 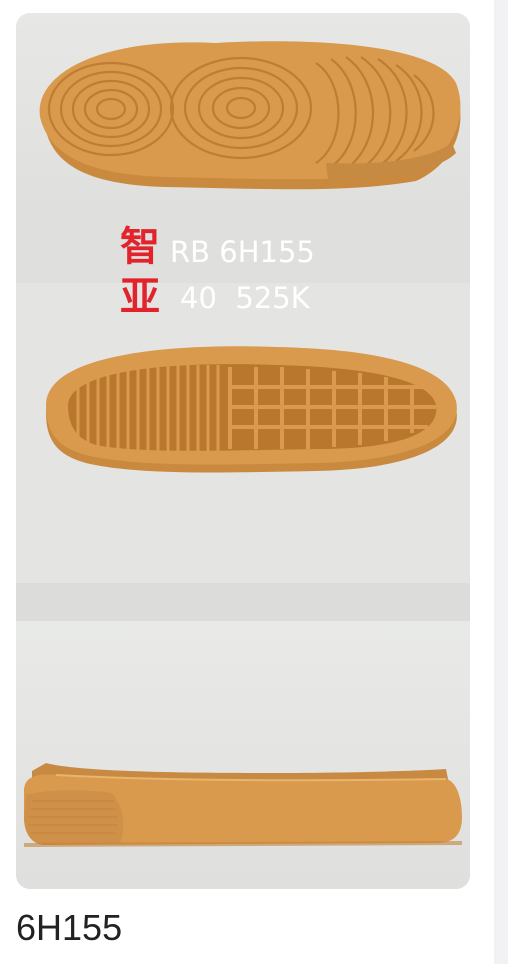 I want to click on size-weight-text: 40 525K, so click(x=245, y=298).